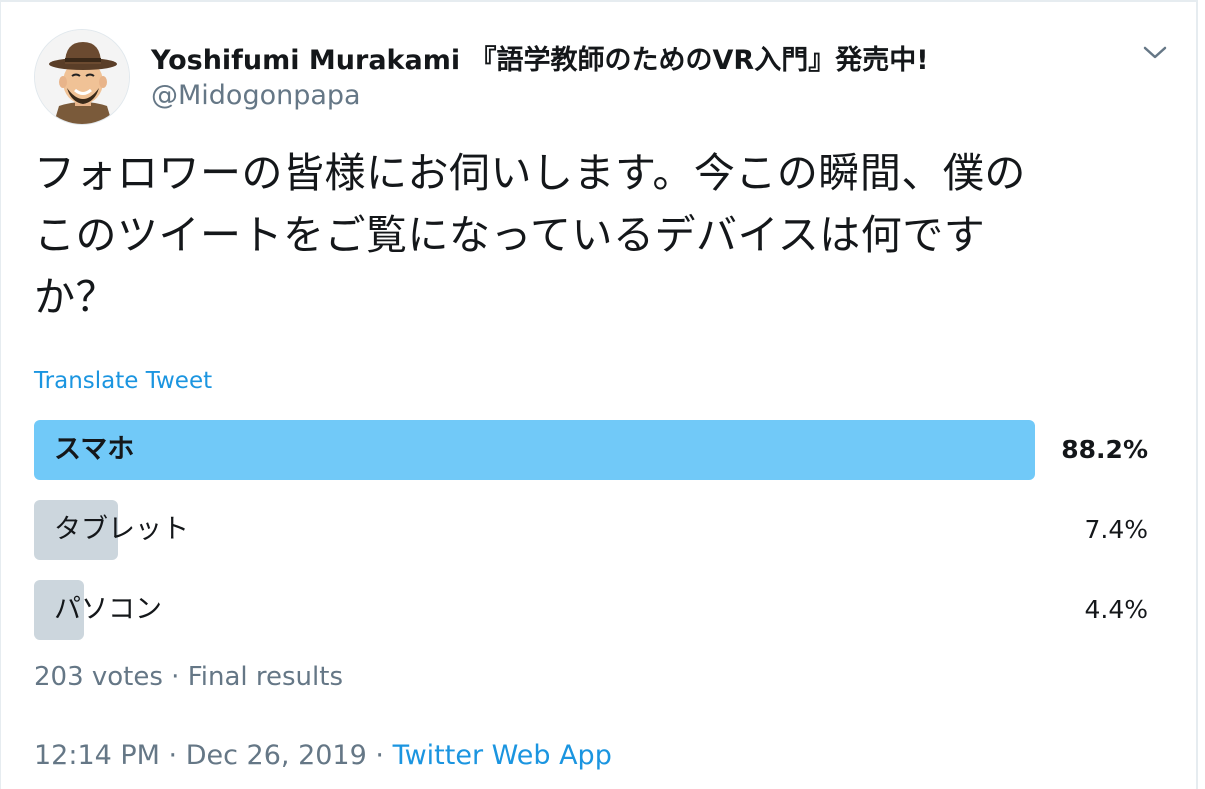 The height and width of the screenshot is (789, 1205). Describe the element at coordinates (108, 609) in the screenshot. I see `poll-option-label: パソコン` at that location.